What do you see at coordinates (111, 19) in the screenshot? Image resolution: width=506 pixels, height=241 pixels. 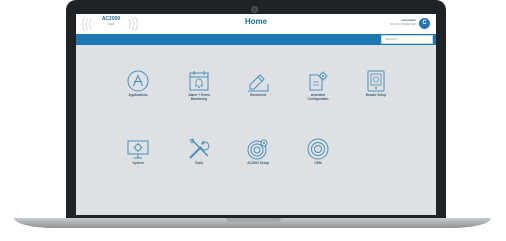 I see `logo-text: AC2000` at bounding box center [111, 19].